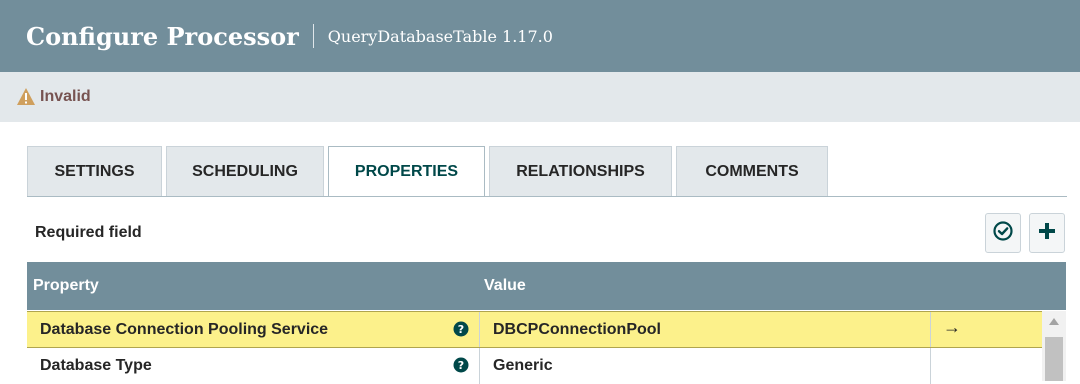 The height and width of the screenshot is (384, 1080). I want to click on validation-status-bar: Invalid, so click(540, 97).